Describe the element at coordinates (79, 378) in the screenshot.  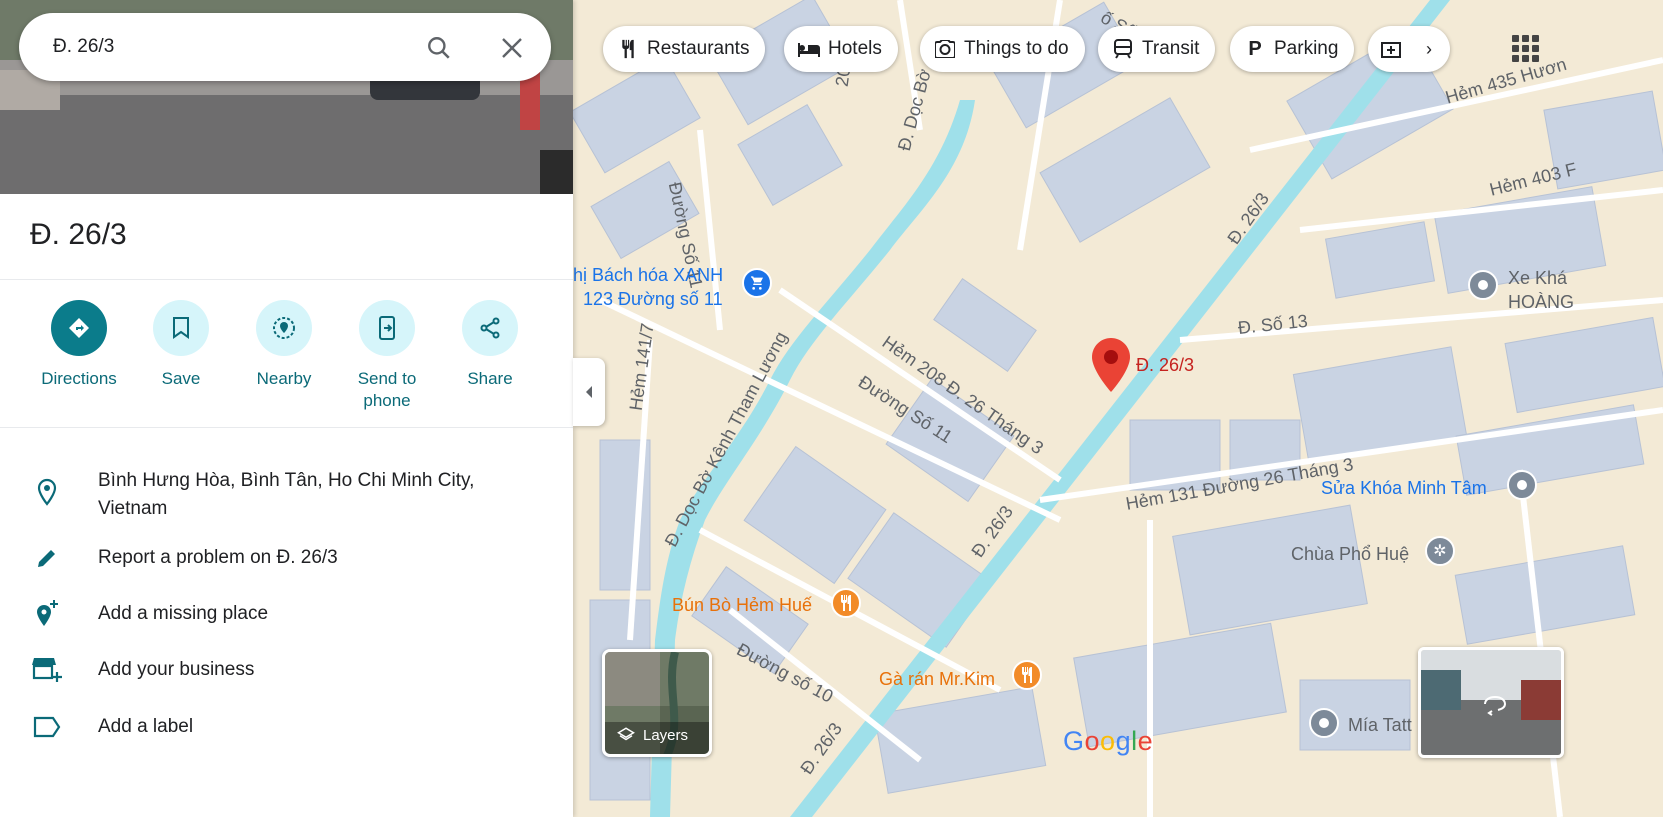
I see `action-label: Directions` at that location.